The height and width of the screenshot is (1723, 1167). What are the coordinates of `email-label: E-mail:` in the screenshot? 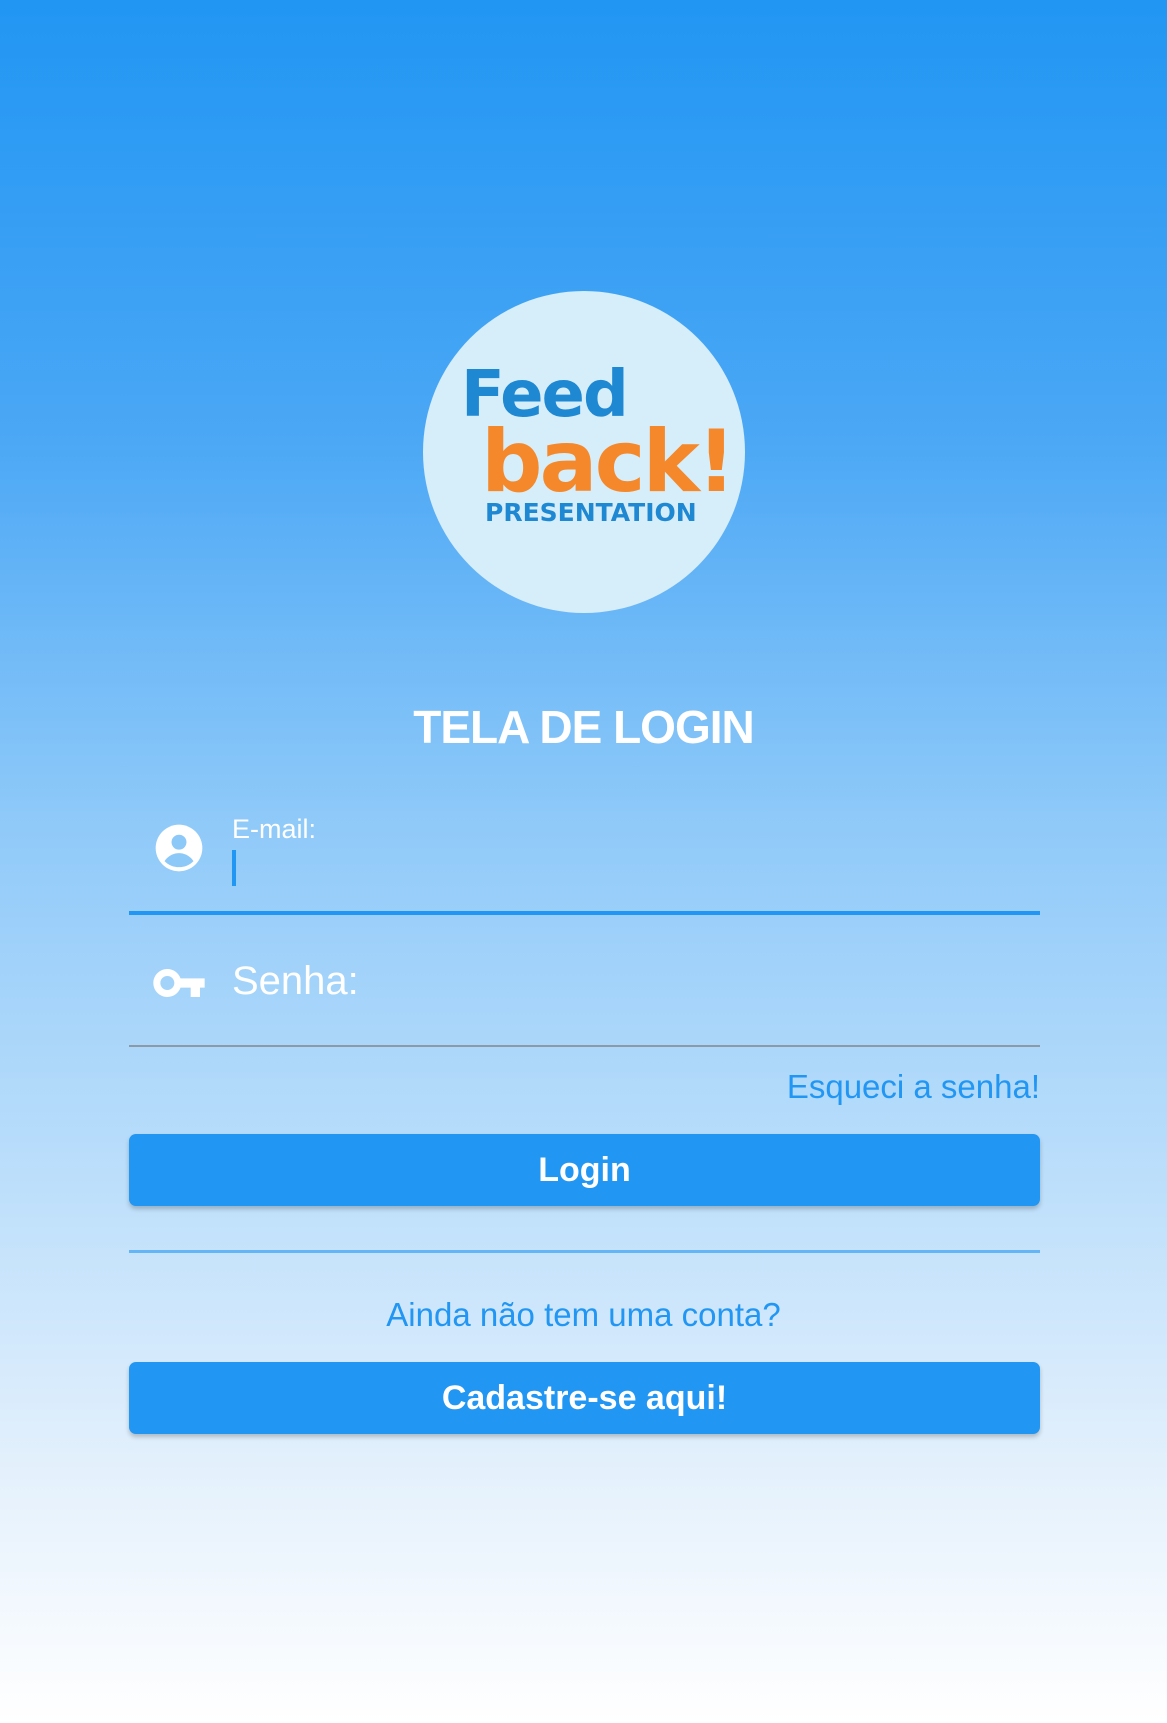 It's located at (274, 829).